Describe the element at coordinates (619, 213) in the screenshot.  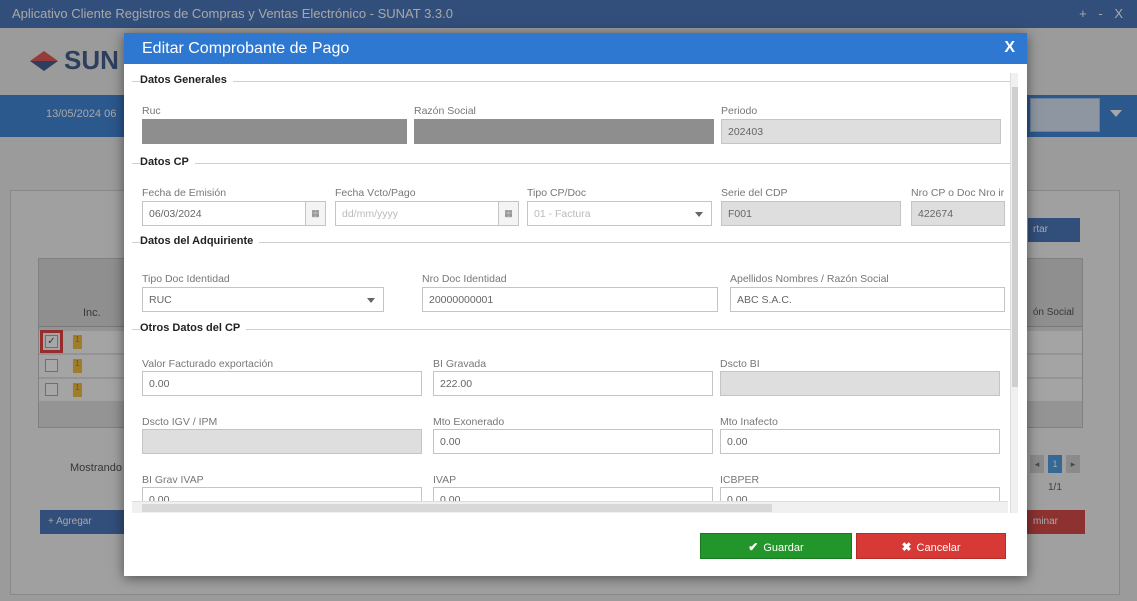
I see `tipo-cp-select: 01 - Factura` at that location.